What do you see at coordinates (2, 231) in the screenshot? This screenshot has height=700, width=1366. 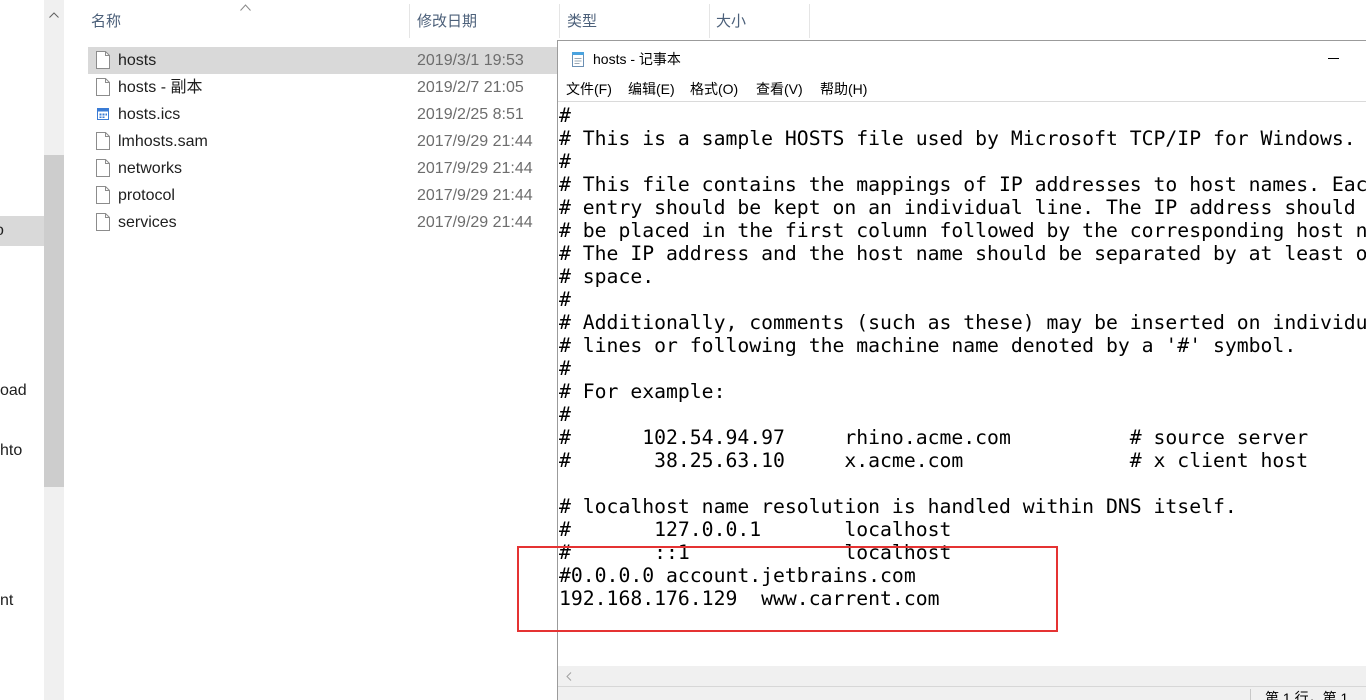 I see `nav-item-label: o` at bounding box center [2, 231].